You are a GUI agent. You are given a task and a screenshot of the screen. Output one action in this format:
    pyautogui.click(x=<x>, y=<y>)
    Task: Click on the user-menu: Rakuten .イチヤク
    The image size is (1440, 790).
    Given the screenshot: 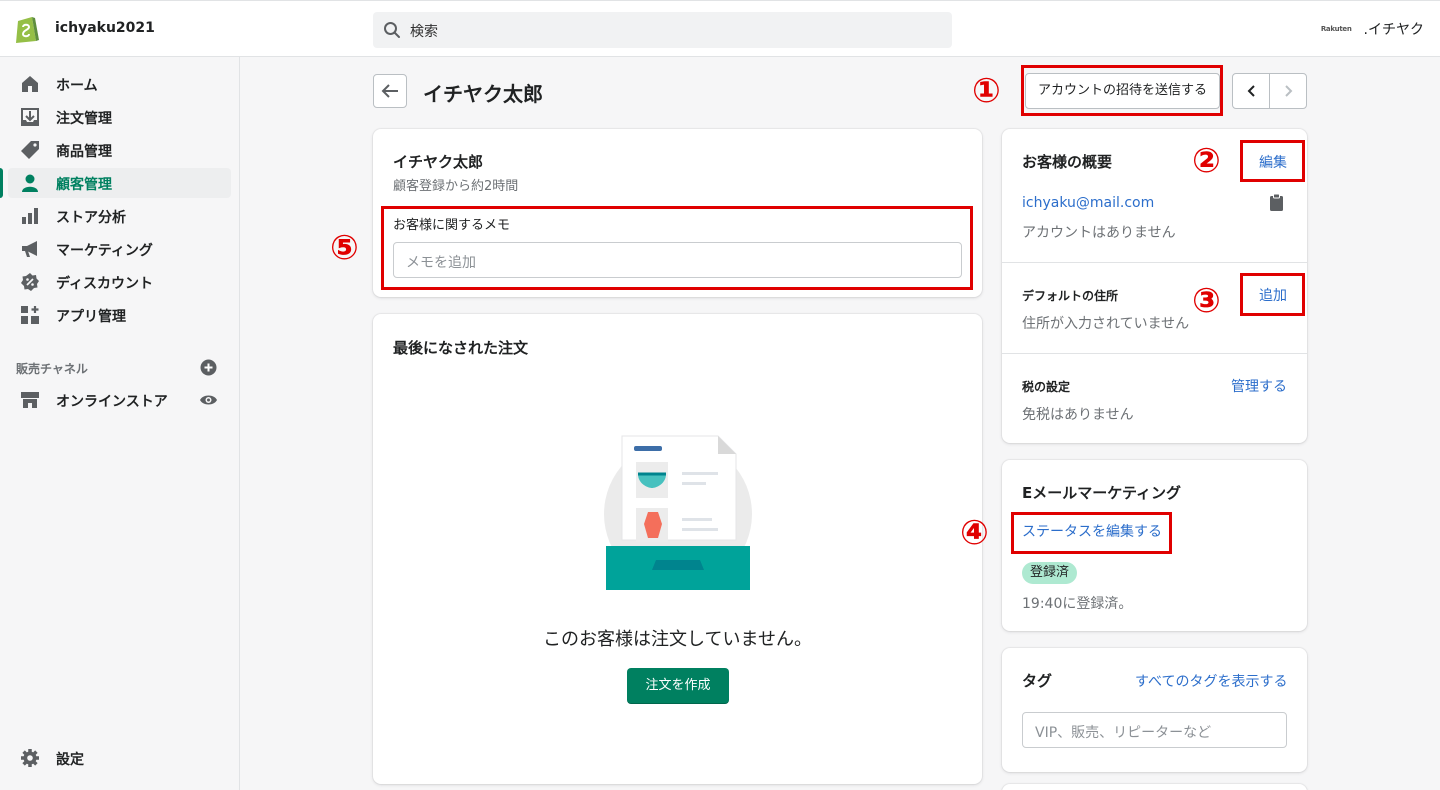 What is the action you would take?
    pyautogui.click(x=1372, y=29)
    